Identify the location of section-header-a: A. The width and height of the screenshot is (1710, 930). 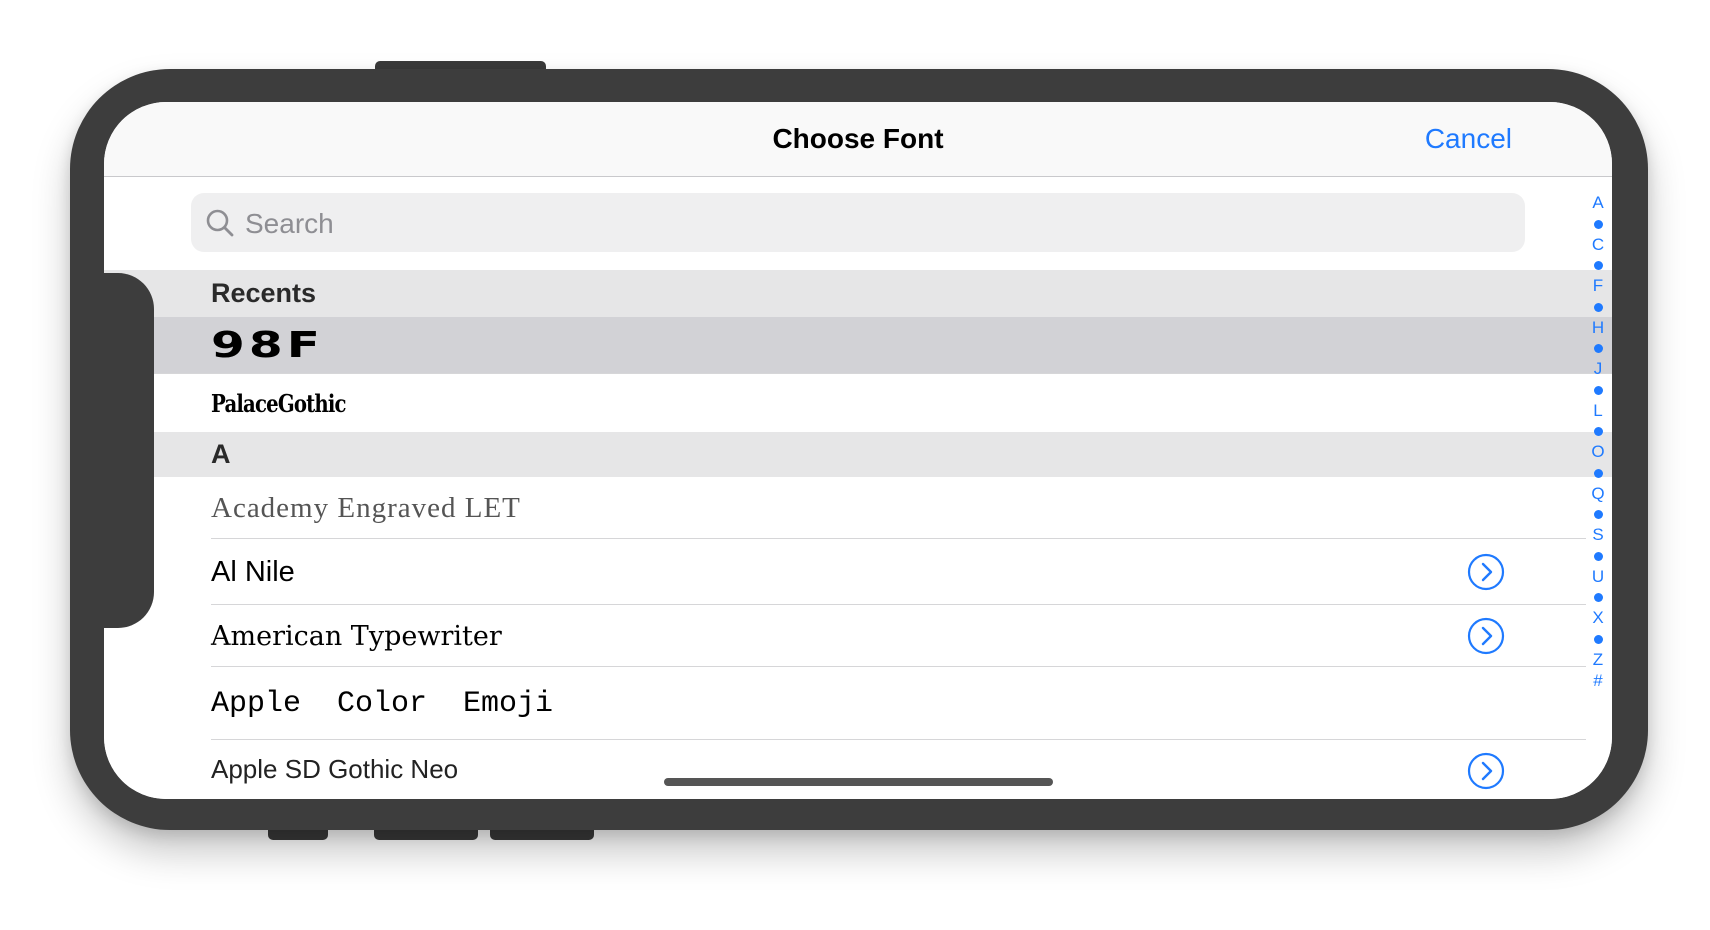
(858, 454).